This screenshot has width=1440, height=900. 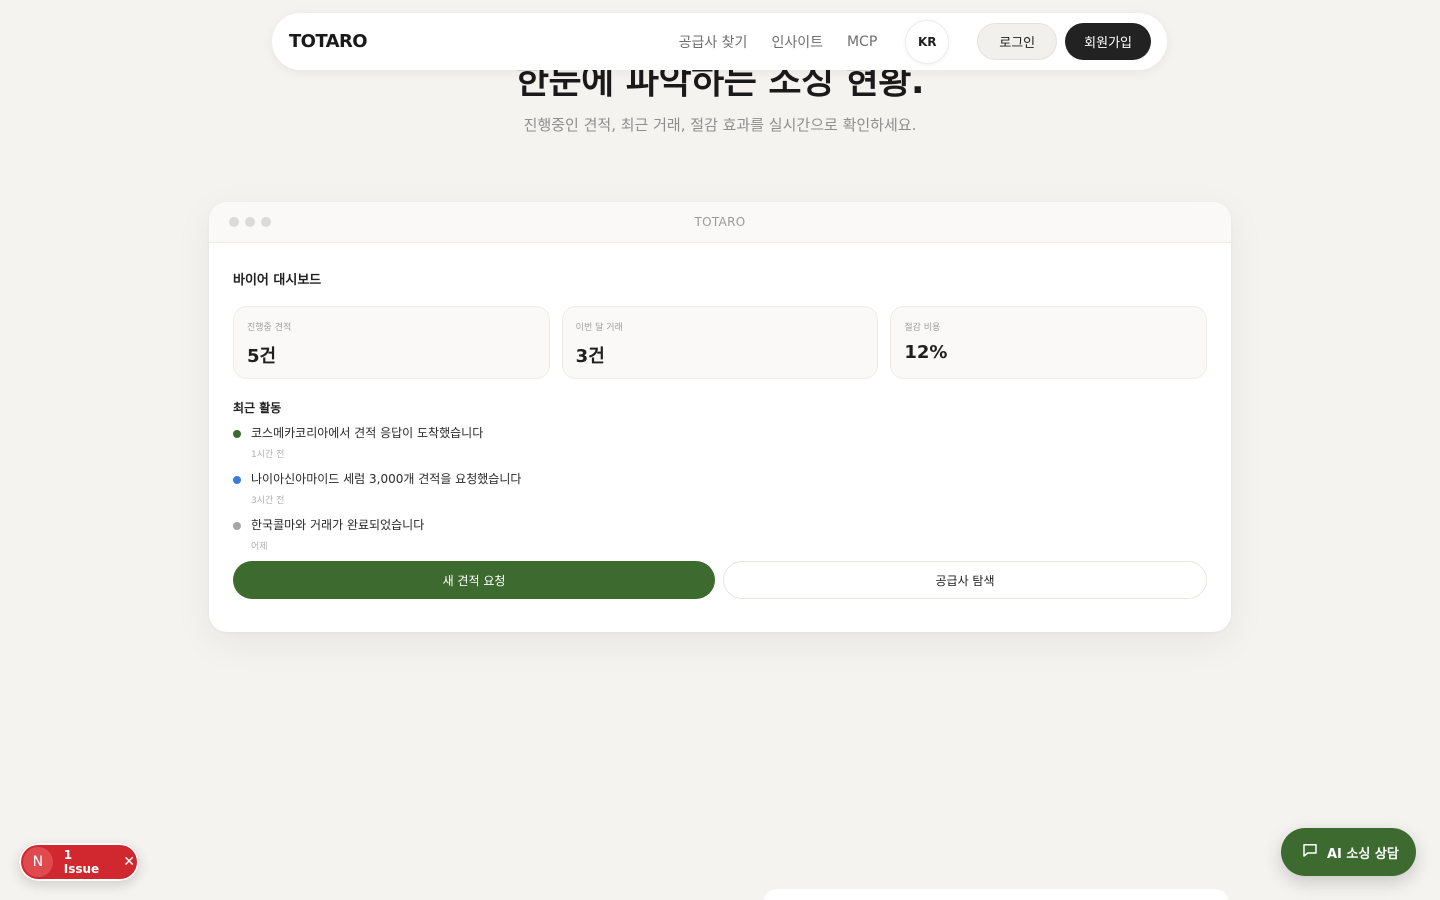 I want to click on window-dots, so click(x=253, y=222).